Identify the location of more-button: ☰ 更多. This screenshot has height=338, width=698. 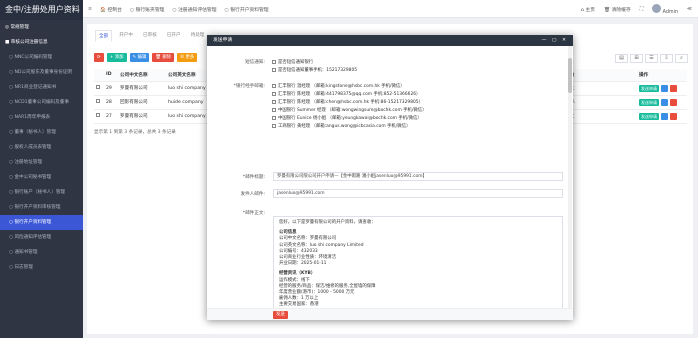
(187, 57).